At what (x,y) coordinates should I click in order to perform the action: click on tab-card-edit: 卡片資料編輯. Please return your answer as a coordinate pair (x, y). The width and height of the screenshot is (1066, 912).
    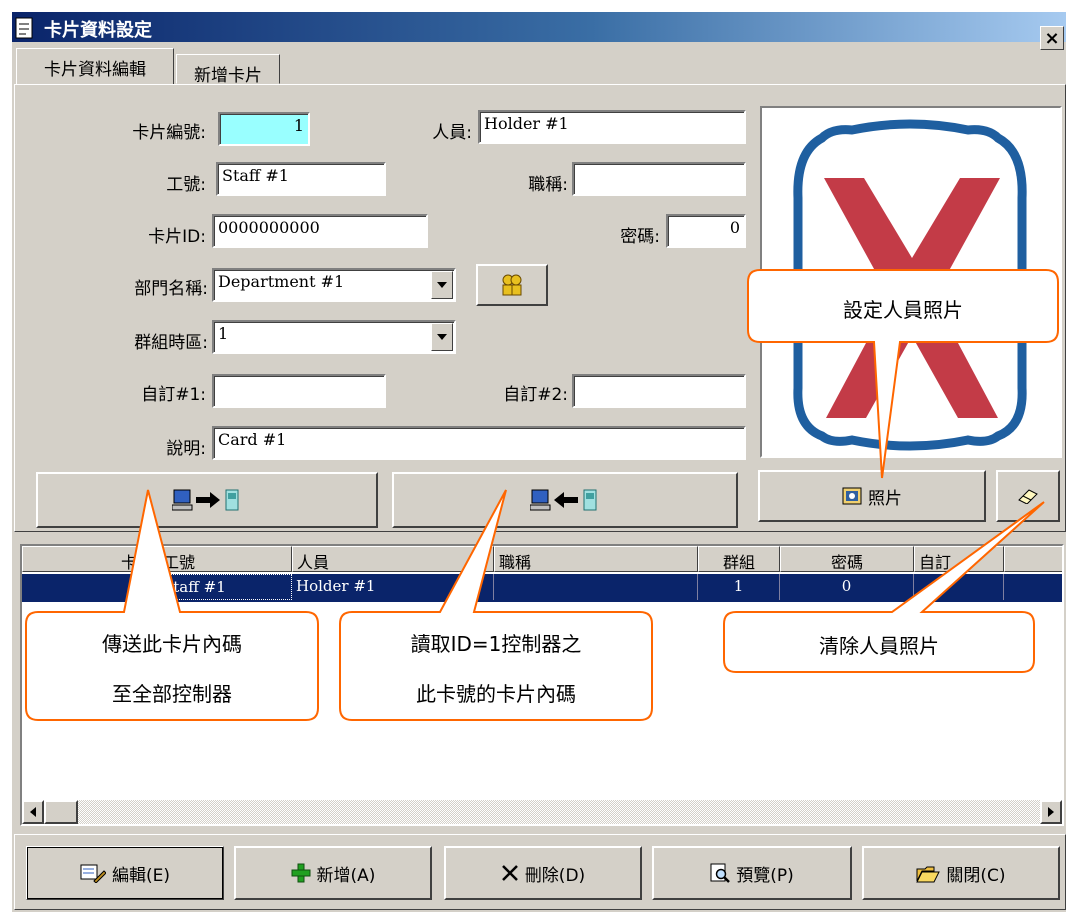
    Looking at the image, I should click on (95, 66).